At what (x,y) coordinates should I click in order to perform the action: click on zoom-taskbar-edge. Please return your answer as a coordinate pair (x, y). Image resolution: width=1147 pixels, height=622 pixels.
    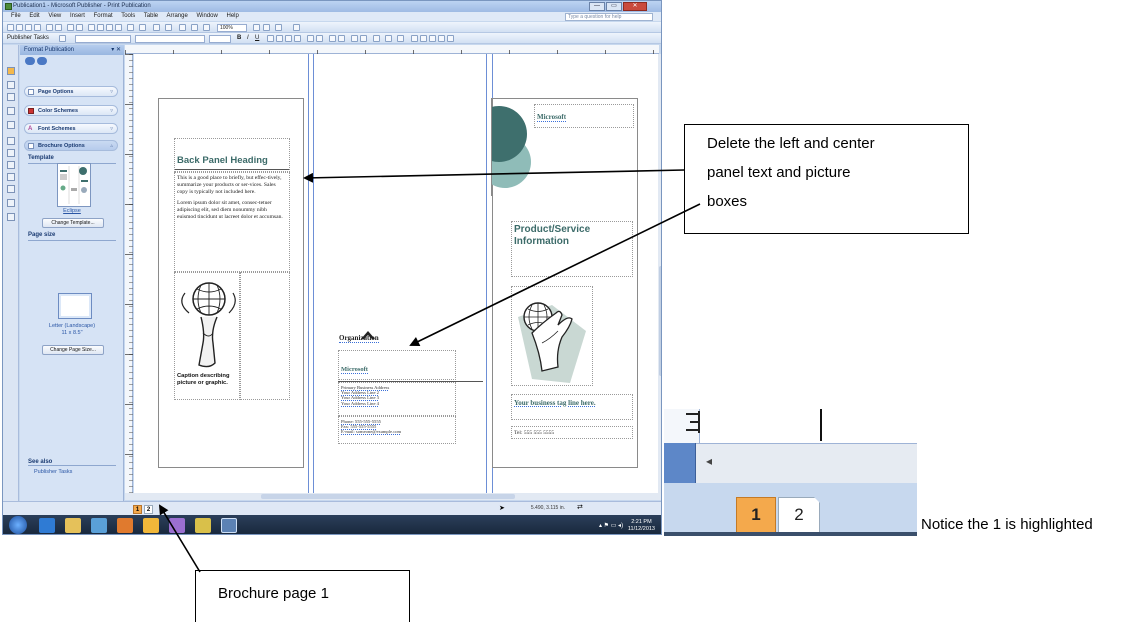
    Looking at the image, I should click on (790, 534).